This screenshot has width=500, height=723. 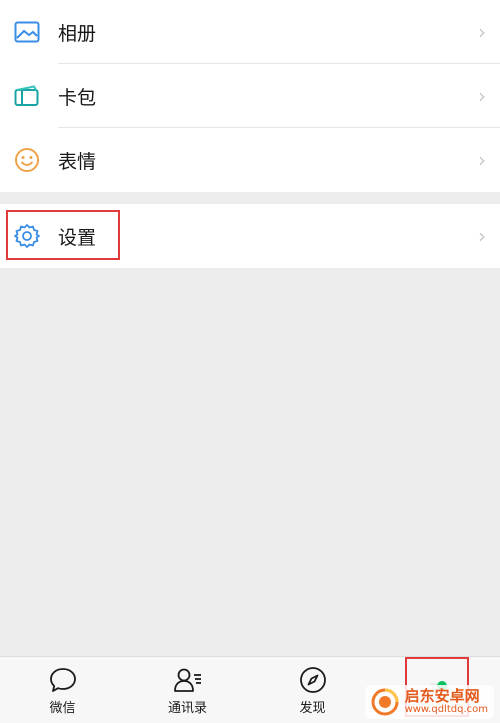 I want to click on tab-contacts: 通讯录, so click(x=187, y=690).